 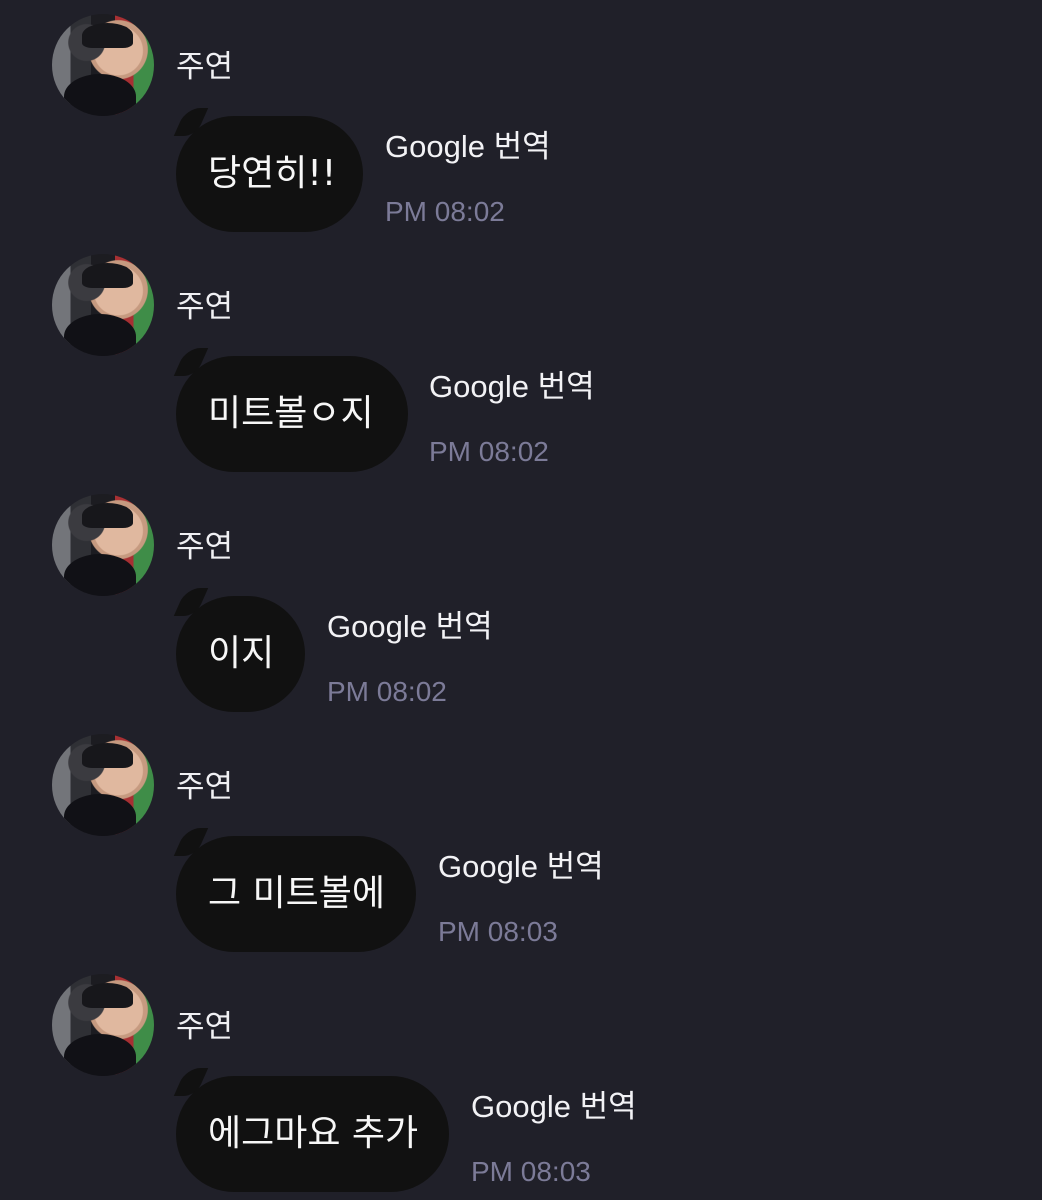 What do you see at coordinates (240, 654) in the screenshot?
I see `message-bubble: 이지` at bounding box center [240, 654].